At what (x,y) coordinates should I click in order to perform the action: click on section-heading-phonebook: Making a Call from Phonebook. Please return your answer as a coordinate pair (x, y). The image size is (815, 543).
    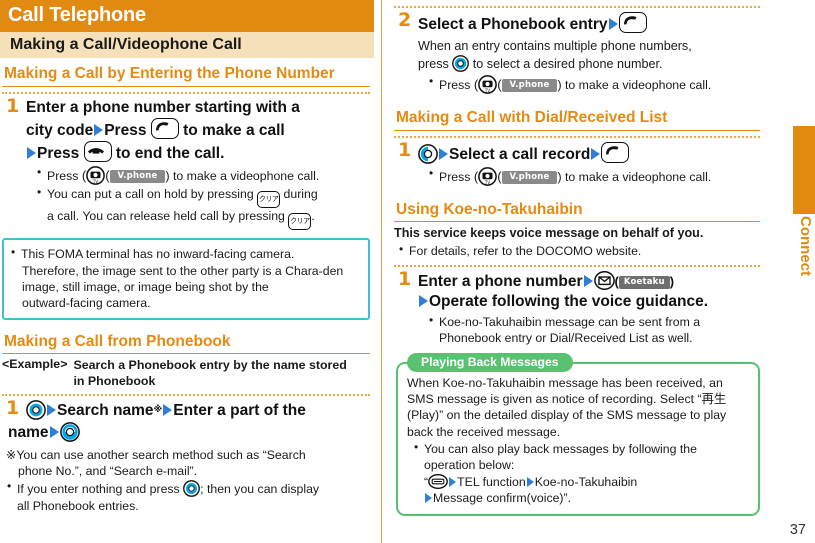
    Looking at the image, I should click on (186, 342).